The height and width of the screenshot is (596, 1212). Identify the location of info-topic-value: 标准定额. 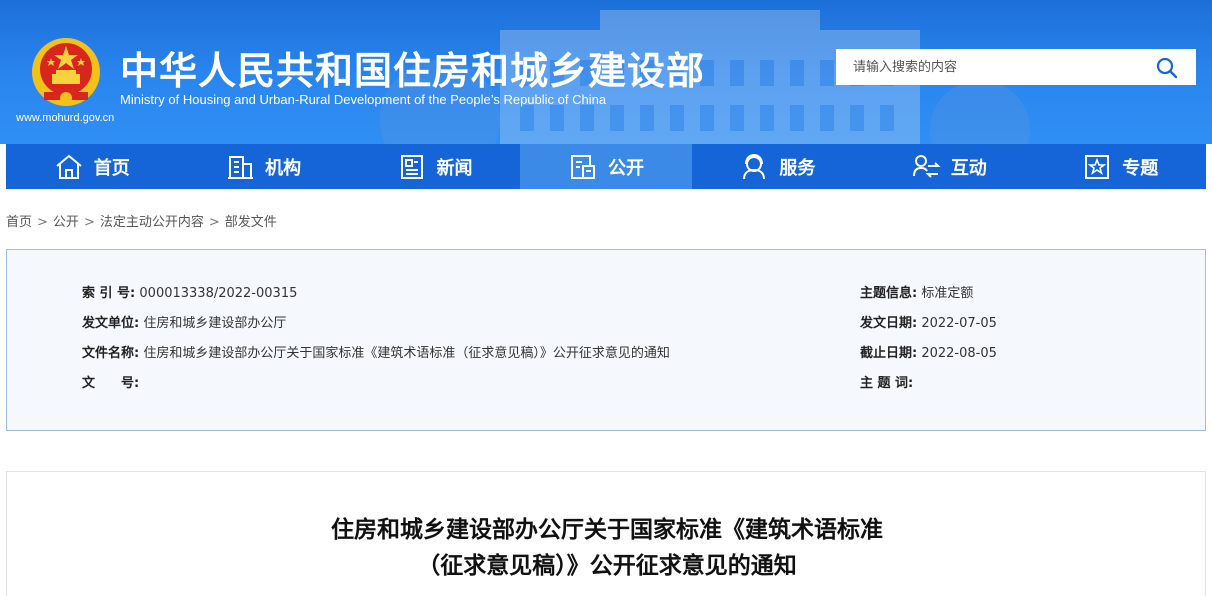
(947, 293).